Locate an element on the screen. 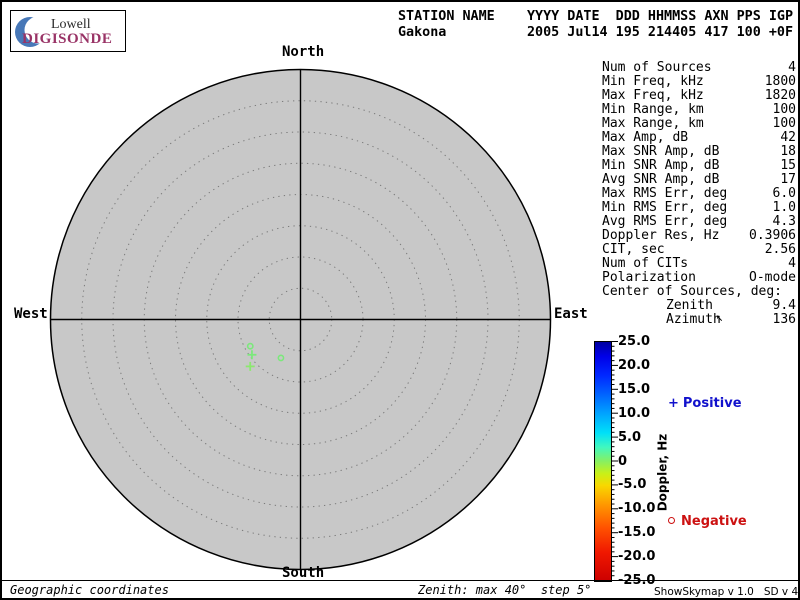 Image resolution: width=800 pixels, height=600 pixels. stat-row: Max RMS Err, deg 6.0 is located at coordinates (699, 194).